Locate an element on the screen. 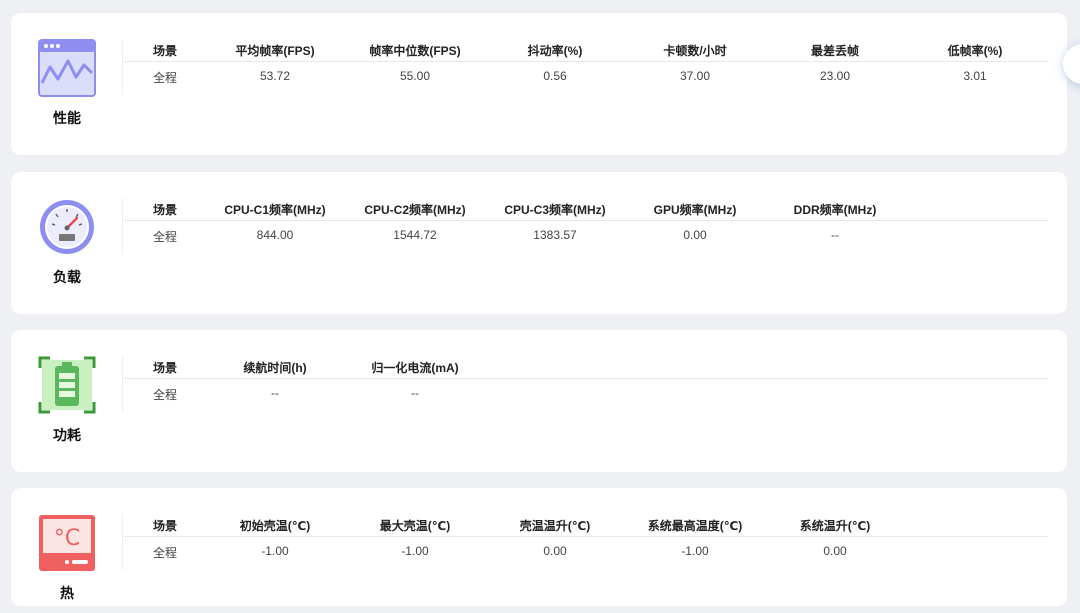 Image resolution: width=1080 pixels, height=613 pixels. section-label: 热 is located at coordinates (67, 593).